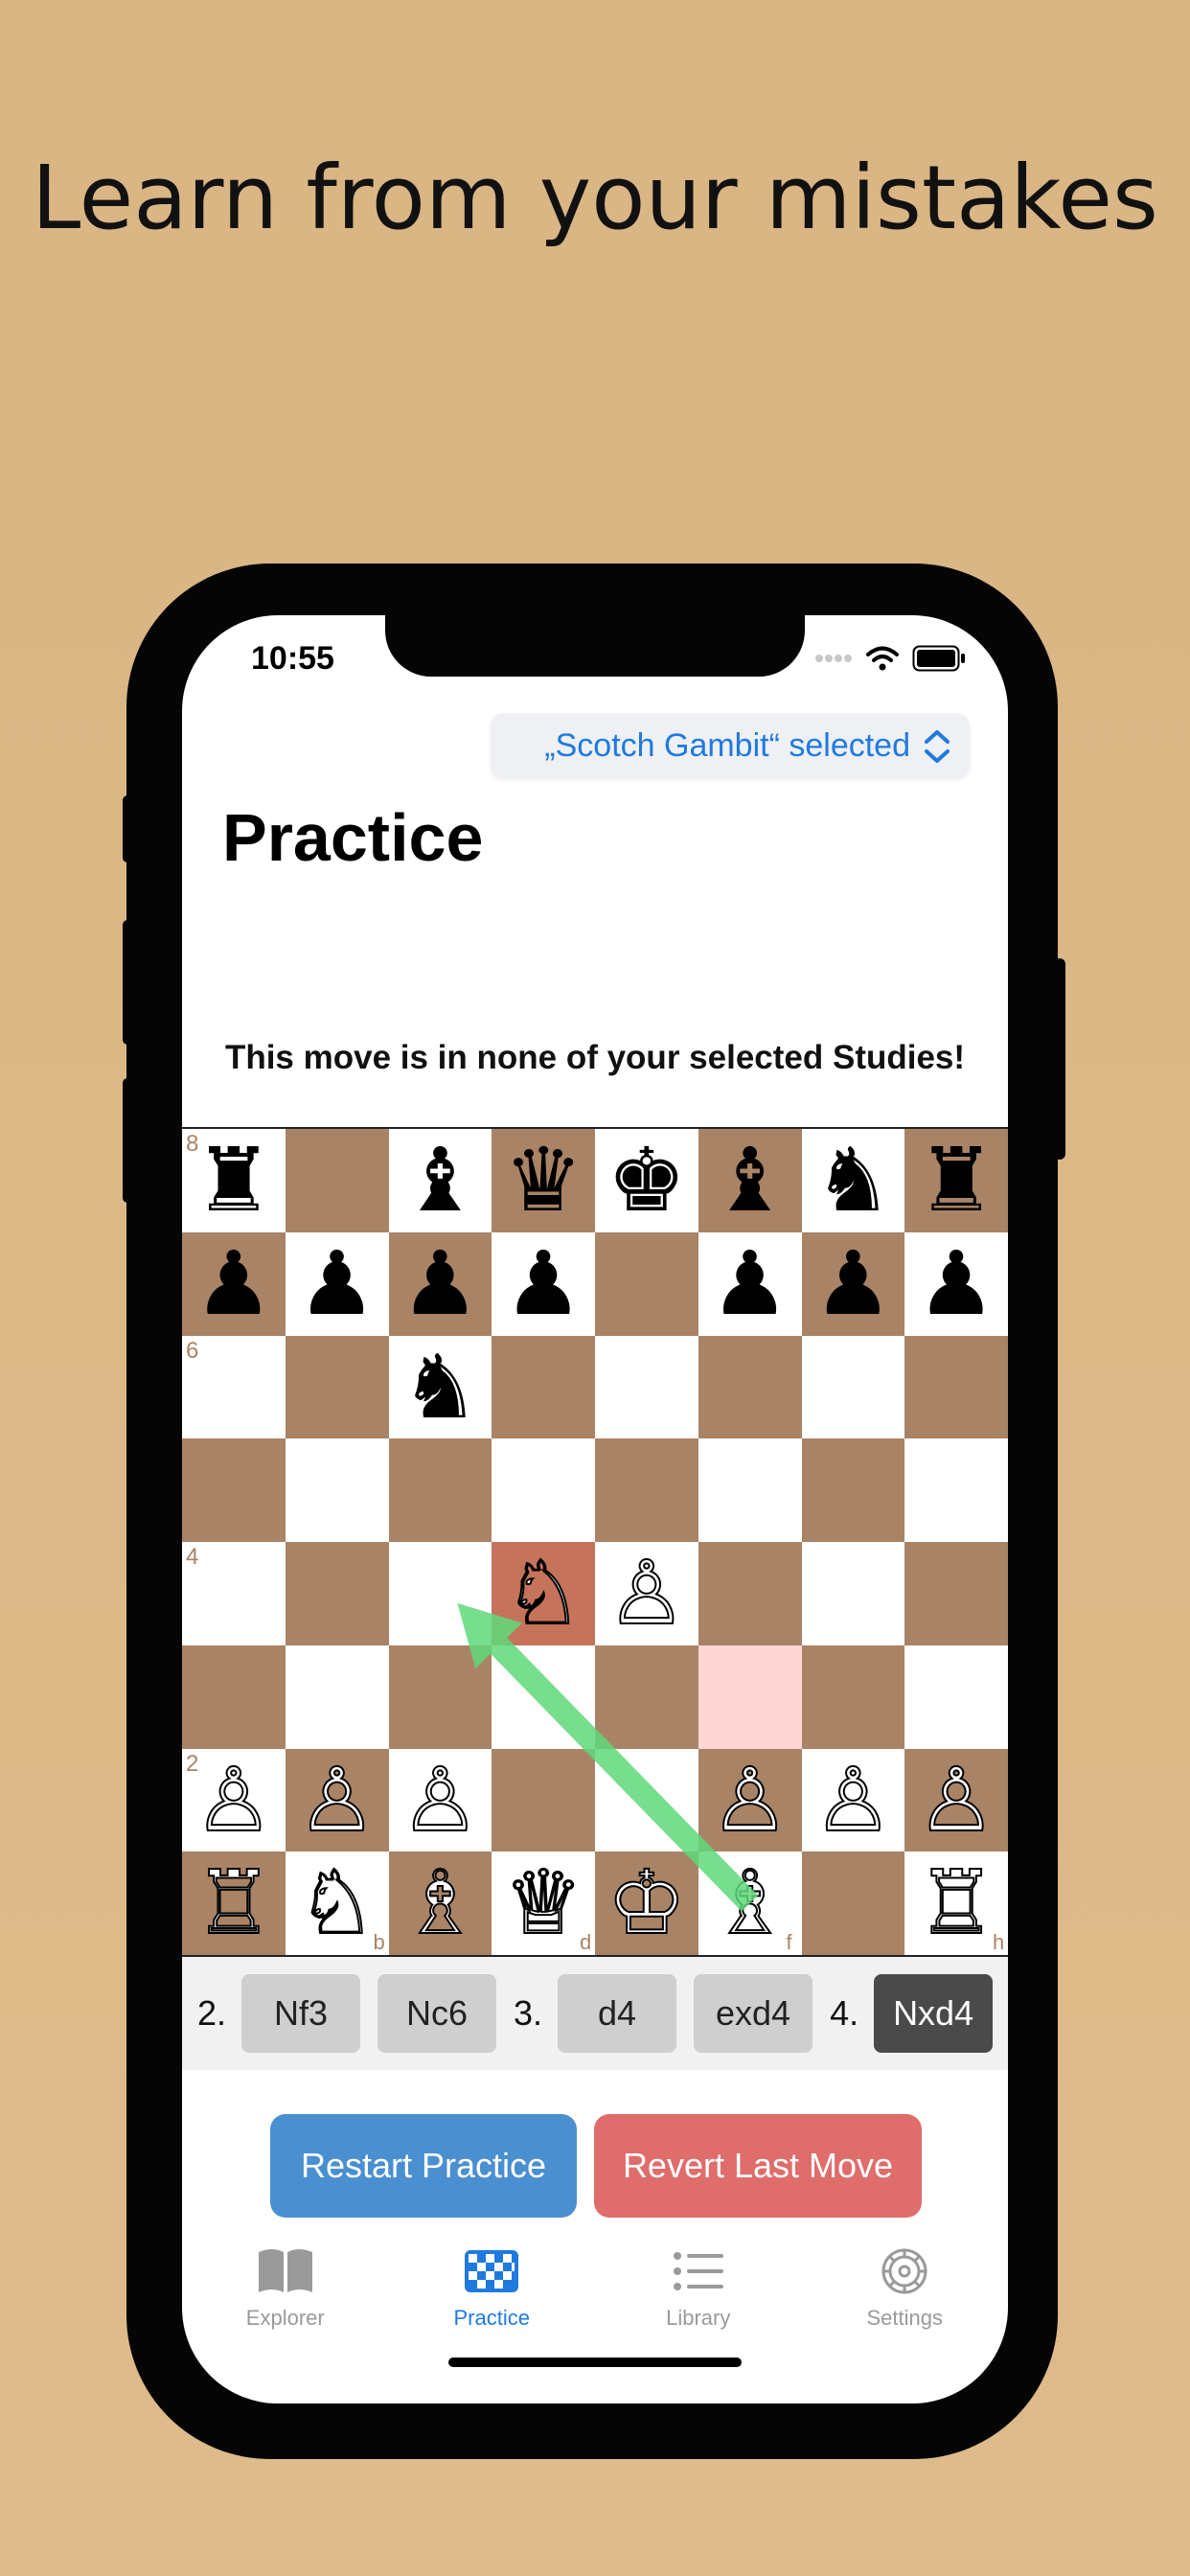  Describe the element at coordinates (883, 658) in the screenshot. I see `wifi-icon` at that location.